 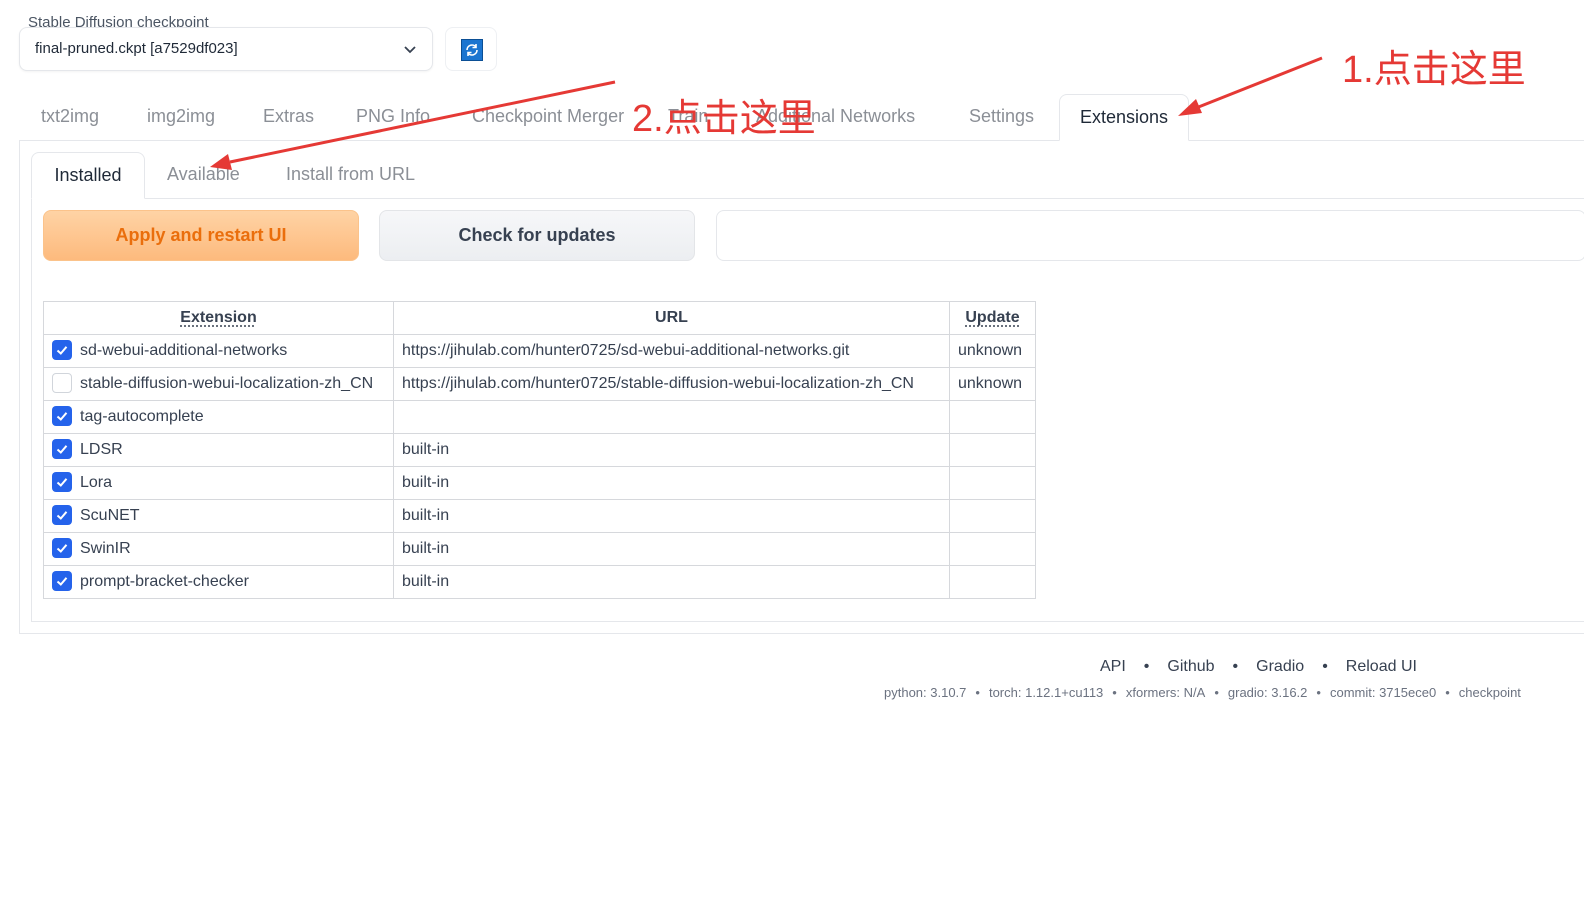 What do you see at coordinates (1434, 65) in the screenshot?
I see `annotation-step1: 1.点击这里` at bounding box center [1434, 65].